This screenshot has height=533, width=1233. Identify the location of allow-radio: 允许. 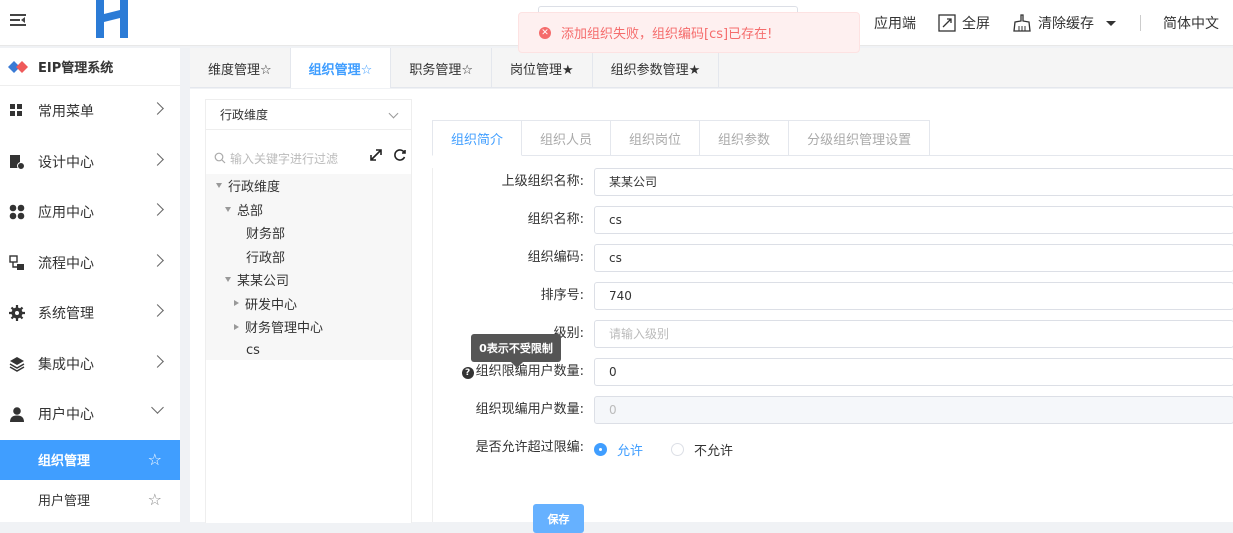
(618, 449).